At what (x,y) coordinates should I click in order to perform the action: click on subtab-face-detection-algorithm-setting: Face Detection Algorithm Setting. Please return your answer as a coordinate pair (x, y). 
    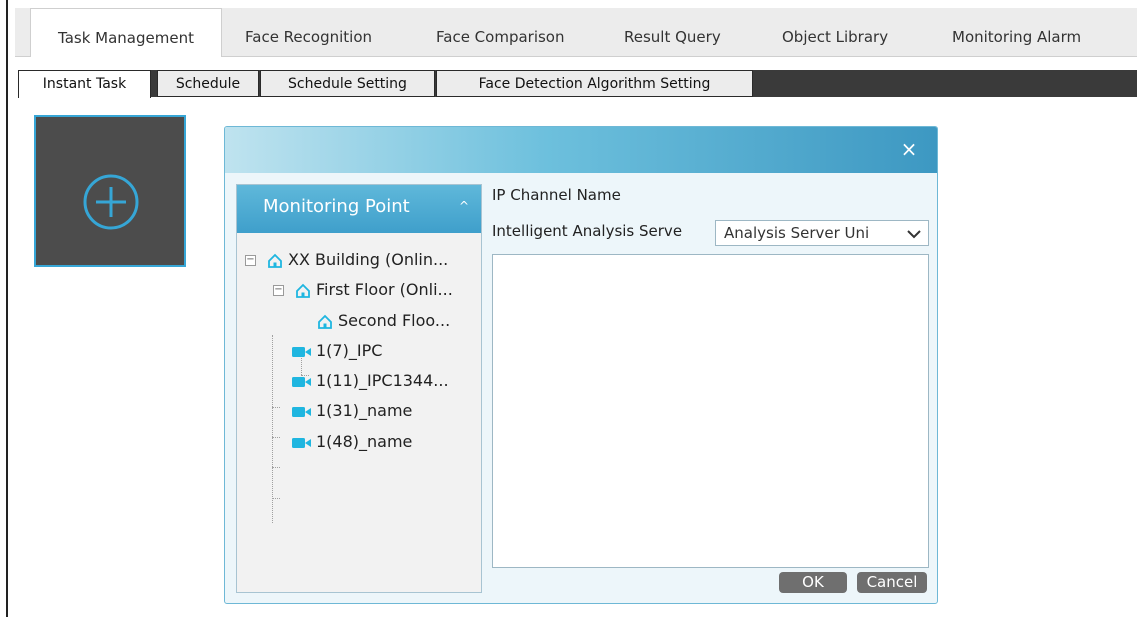
    Looking at the image, I should click on (594, 83).